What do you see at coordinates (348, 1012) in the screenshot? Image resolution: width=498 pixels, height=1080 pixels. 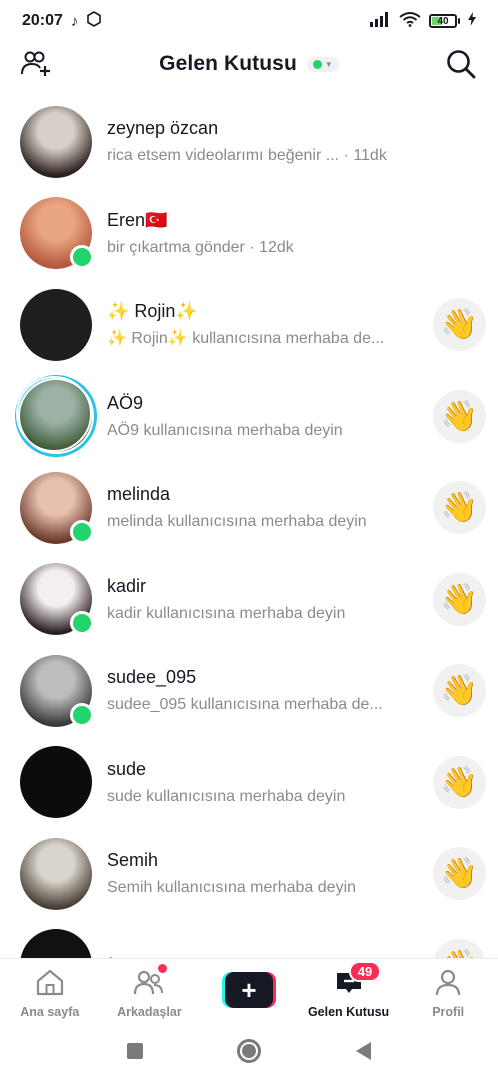 I see `tab-inbox-label: Gelen Kutusu` at bounding box center [348, 1012].